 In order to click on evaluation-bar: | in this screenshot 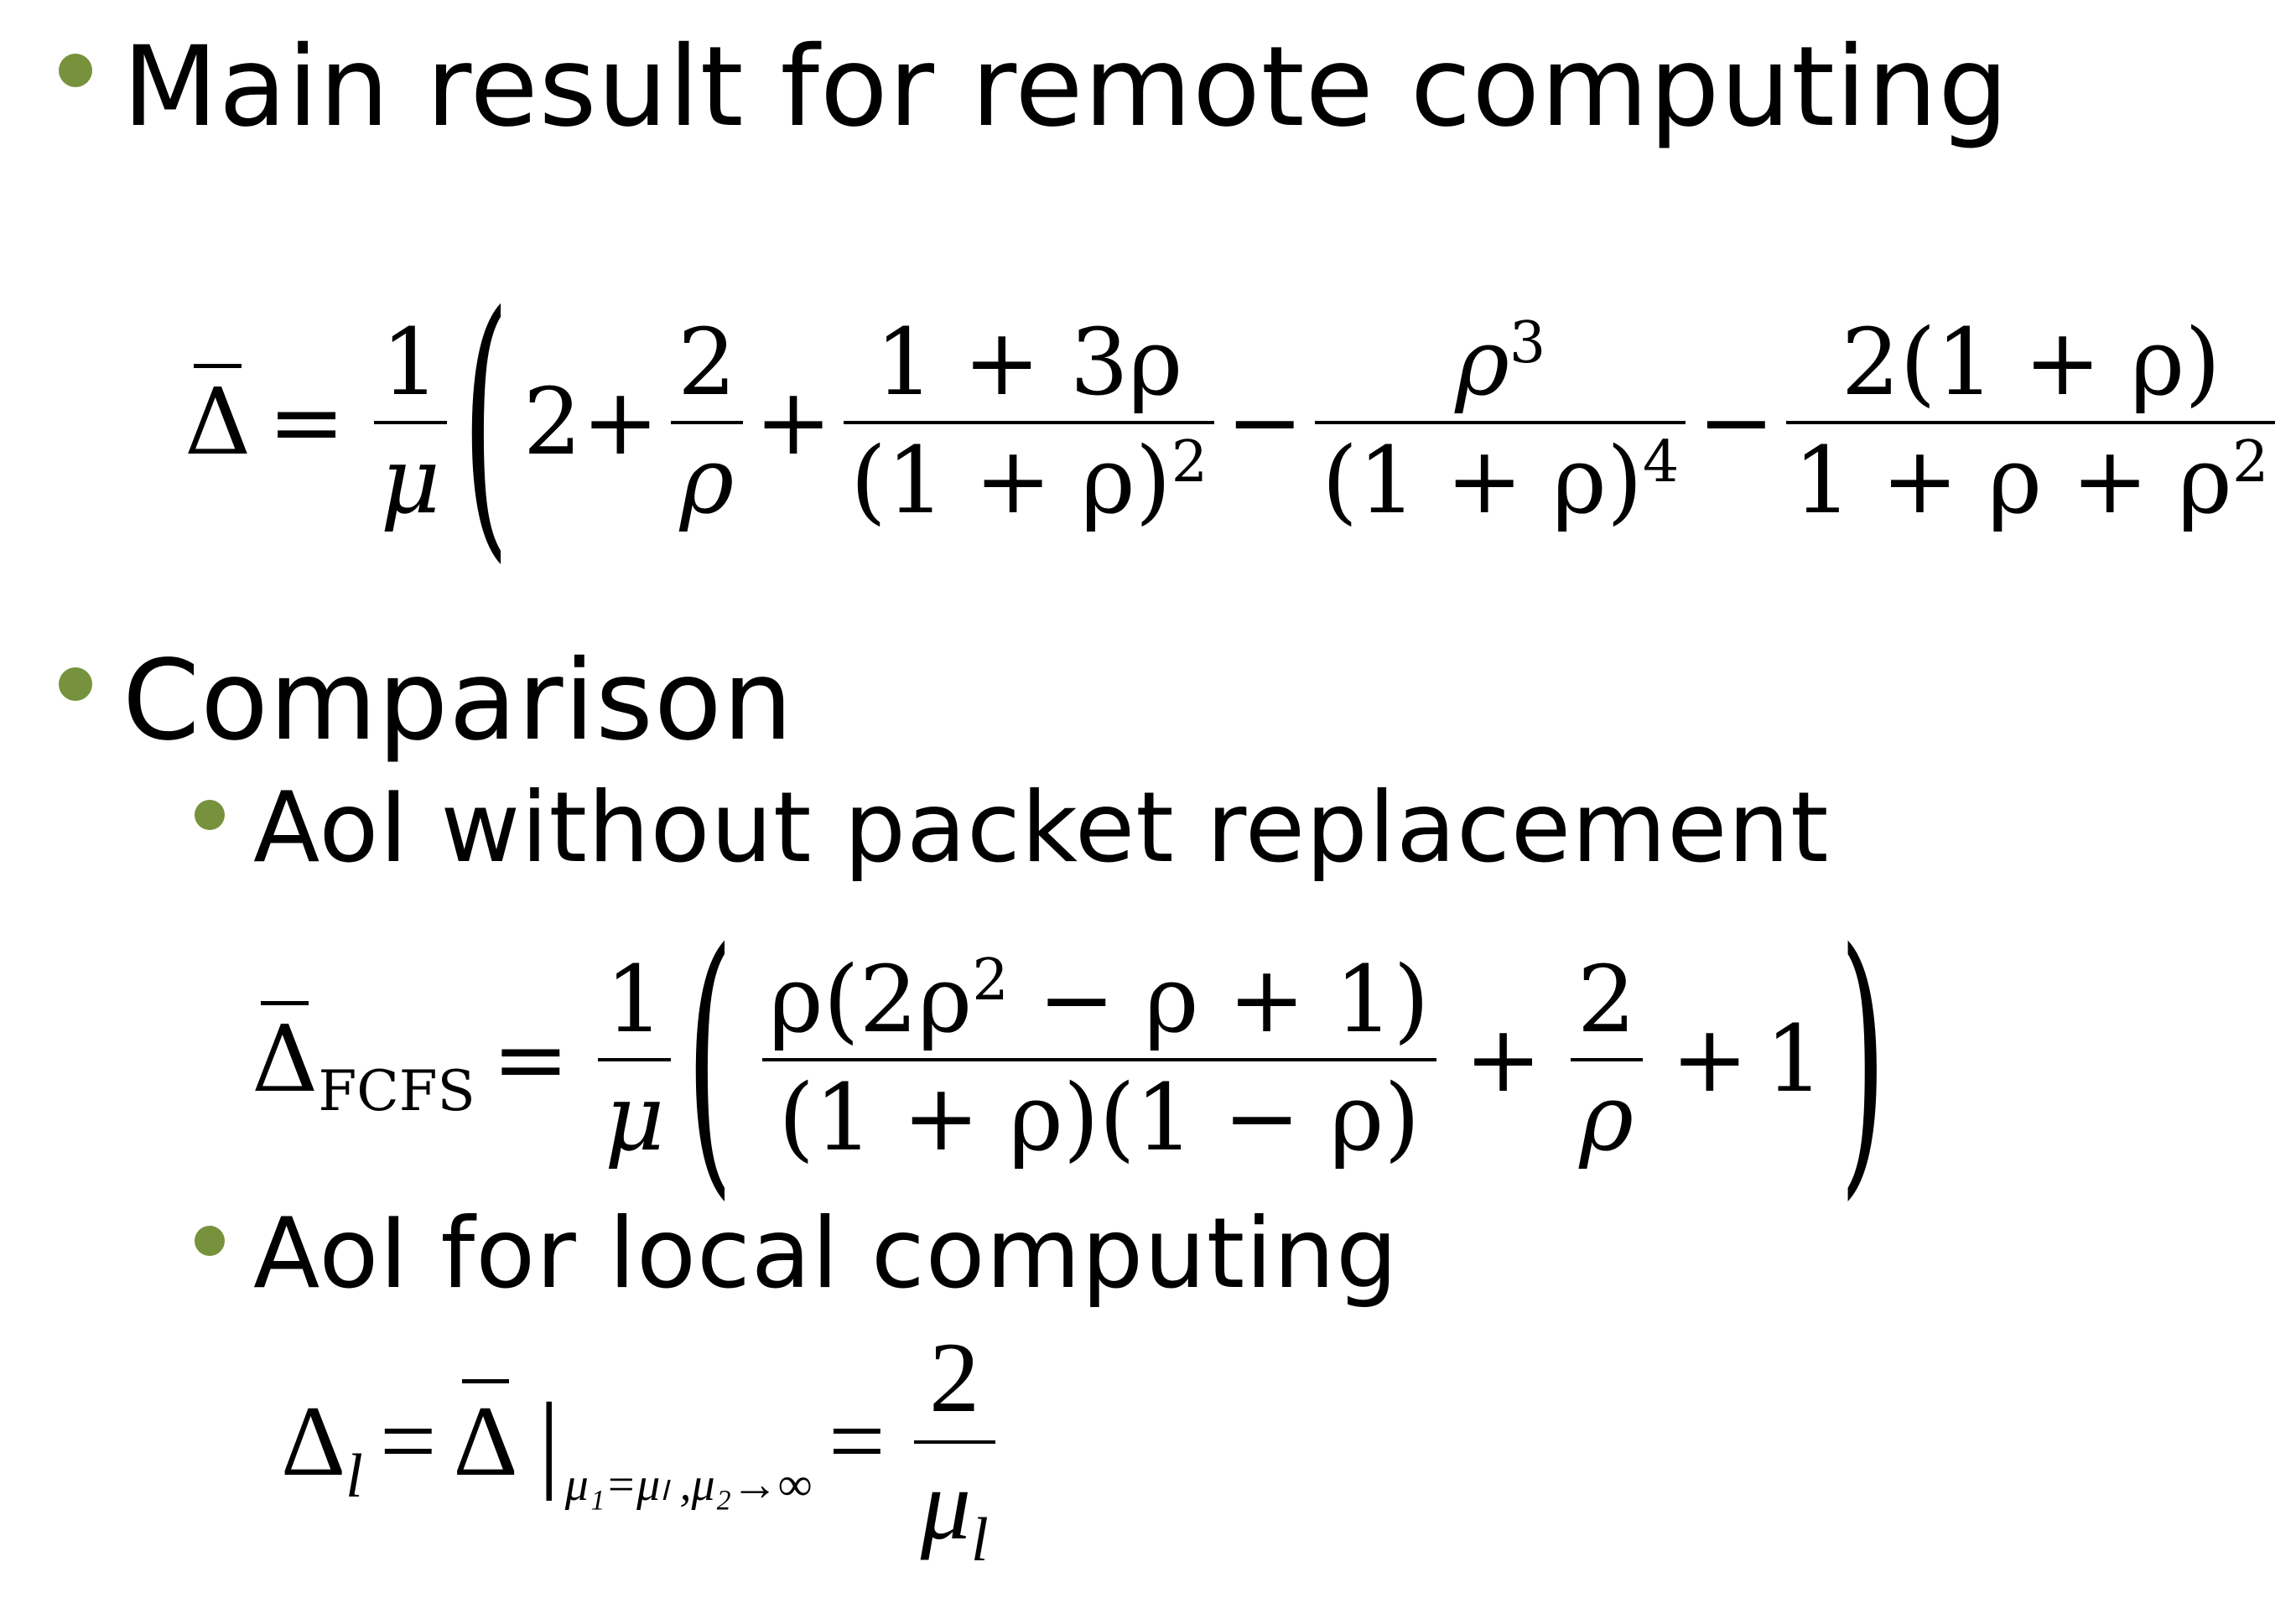, I will do `click(549, 1441)`.